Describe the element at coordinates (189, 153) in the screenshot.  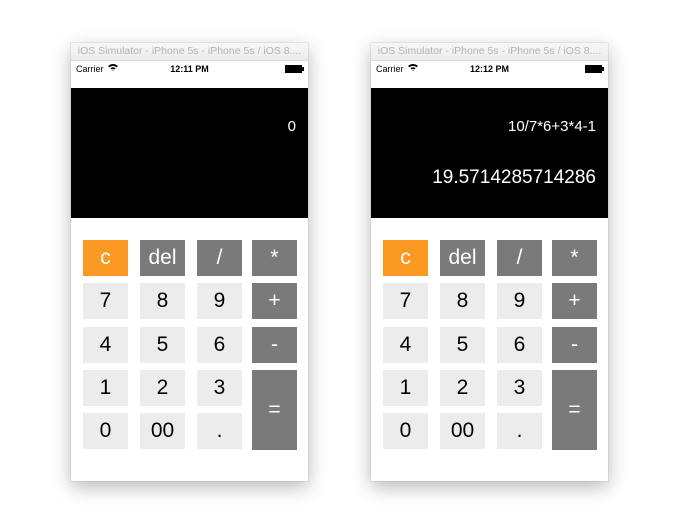
I see `calculator-display: 0` at that location.